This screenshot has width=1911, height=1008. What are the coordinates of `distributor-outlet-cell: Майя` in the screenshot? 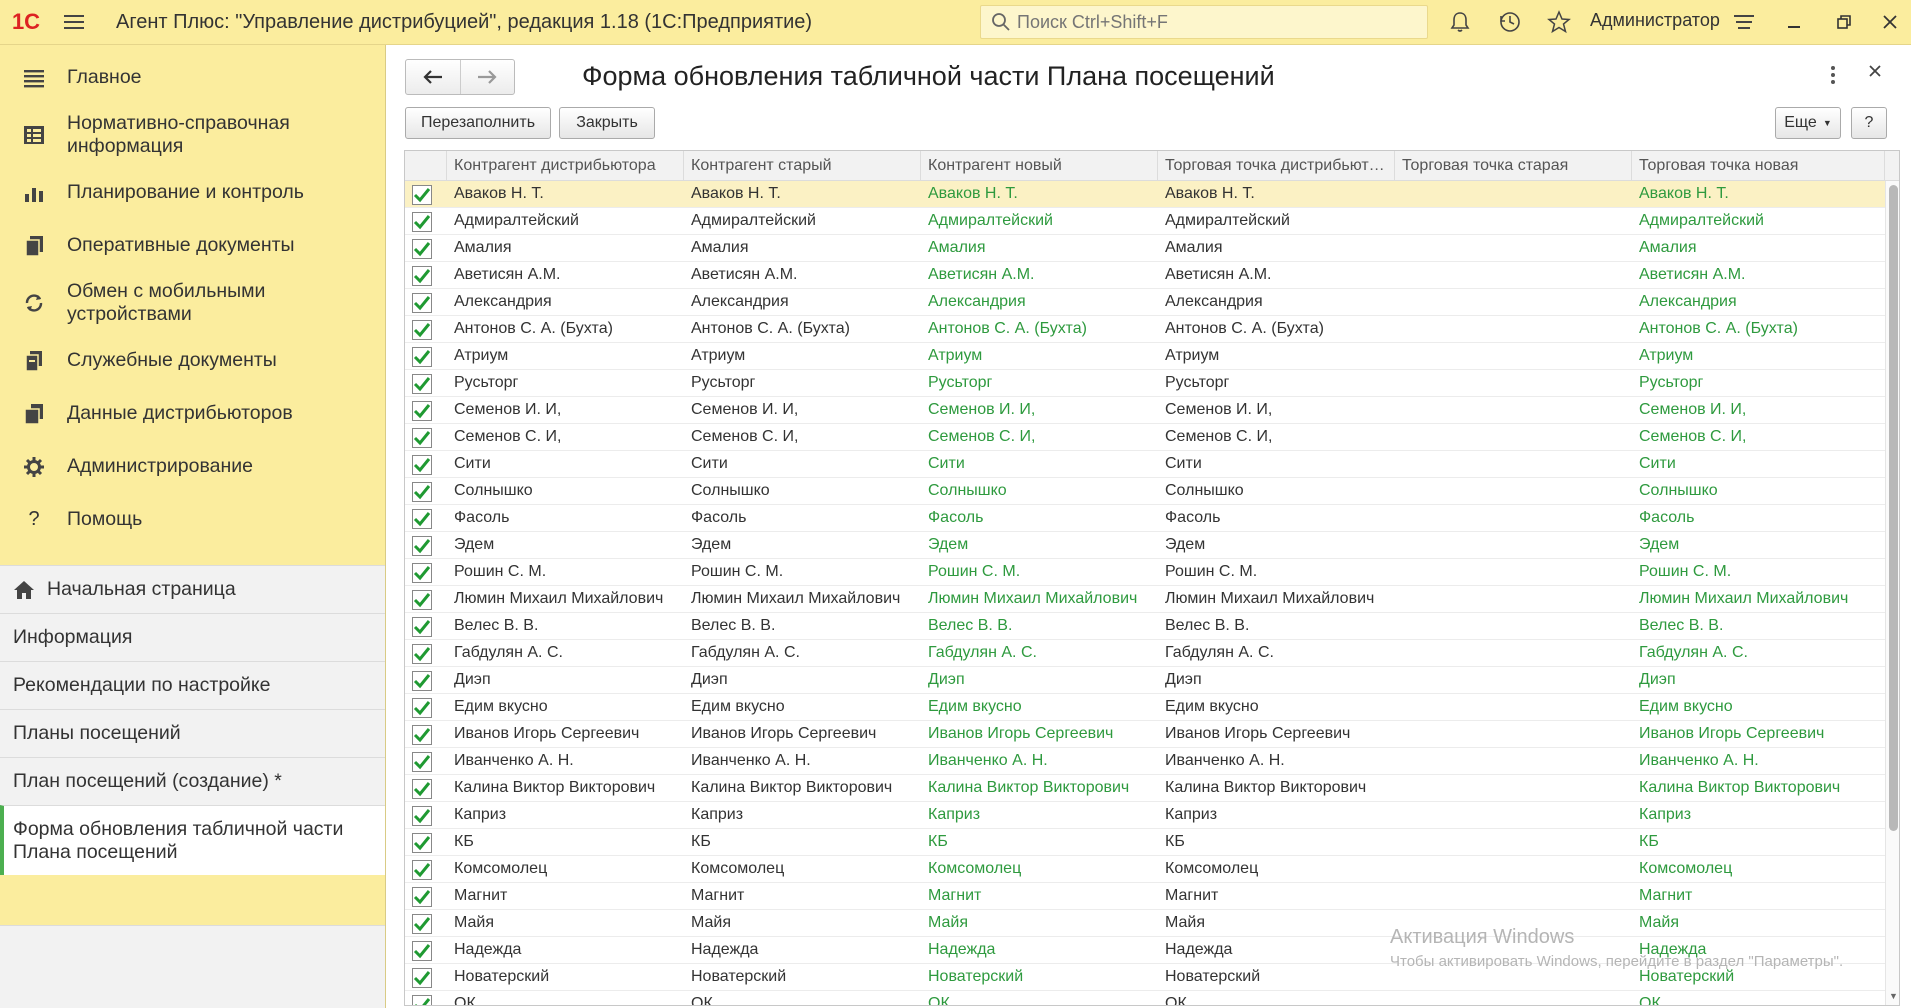 It's located at (1276, 923).